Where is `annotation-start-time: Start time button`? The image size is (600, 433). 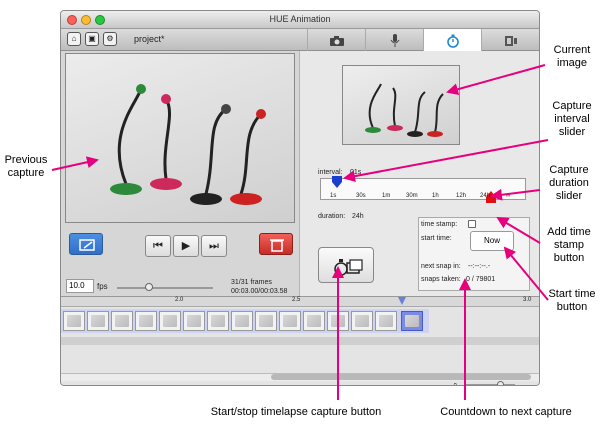 annotation-start-time: Start time button is located at coordinates (572, 300).